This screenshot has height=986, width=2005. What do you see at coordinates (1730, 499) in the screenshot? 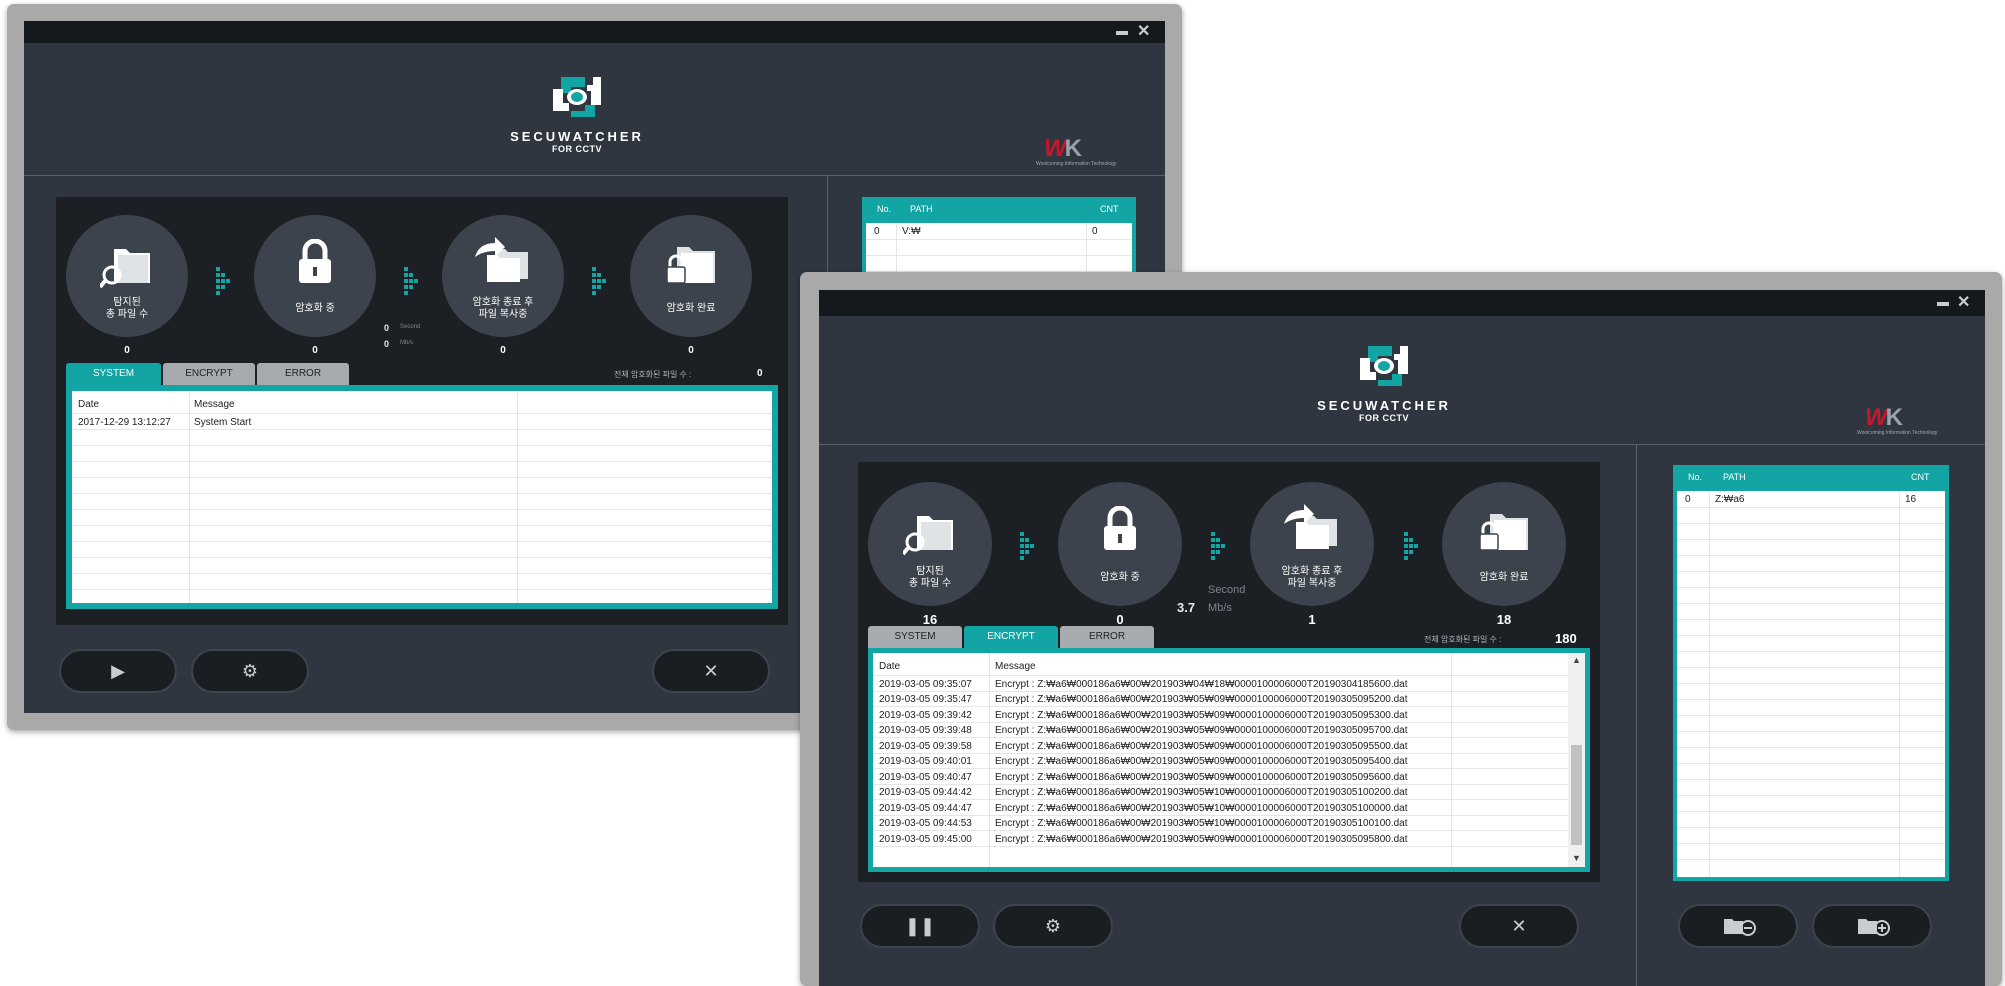
I see `path-row-path: Z:₩a6` at bounding box center [1730, 499].